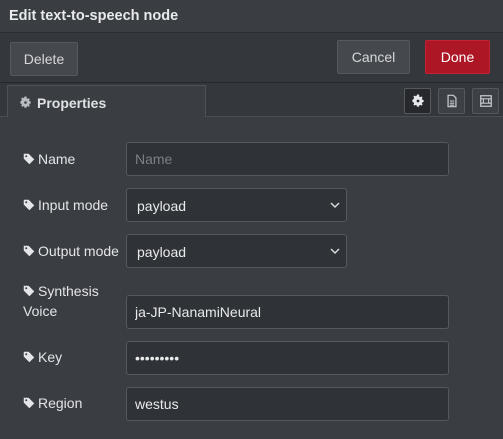 This screenshot has width=503, height=439. What do you see at coordinates (50, 357) in the screenshot?
I see `key-label-text: Key` at bounding box center [50, 357].